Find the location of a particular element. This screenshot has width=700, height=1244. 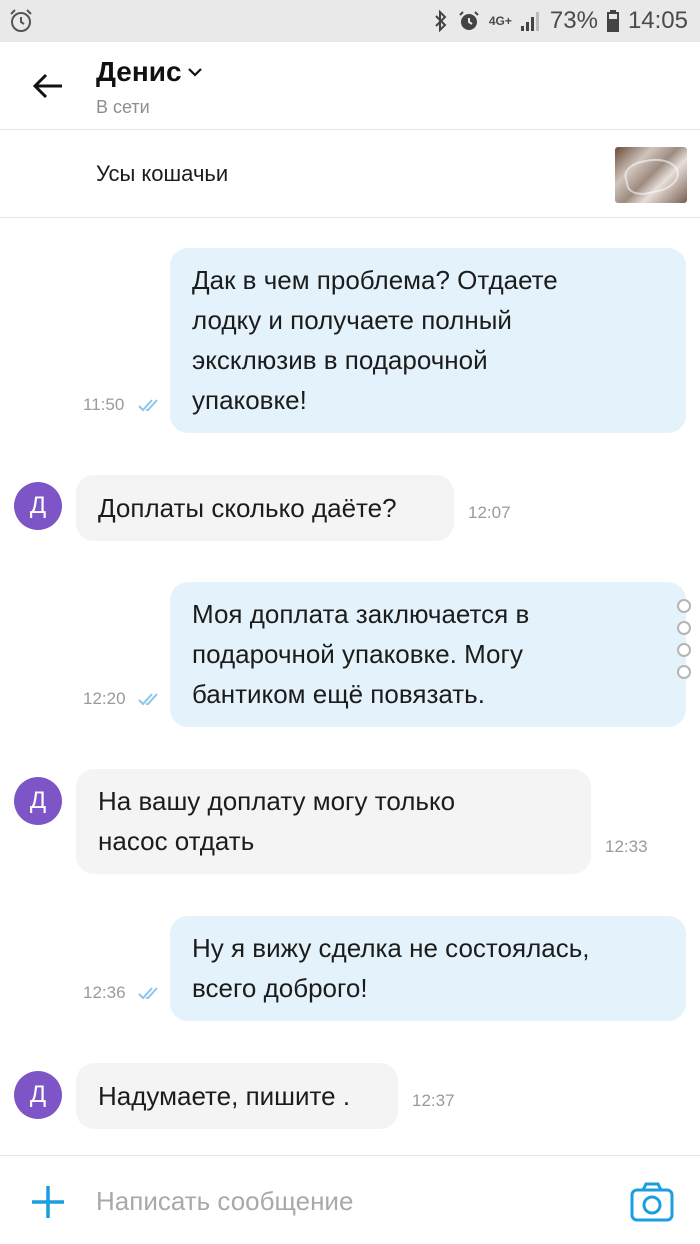

incoming-message: На вашу доплату могу только насос отдать is located at coordinates (333, 821).